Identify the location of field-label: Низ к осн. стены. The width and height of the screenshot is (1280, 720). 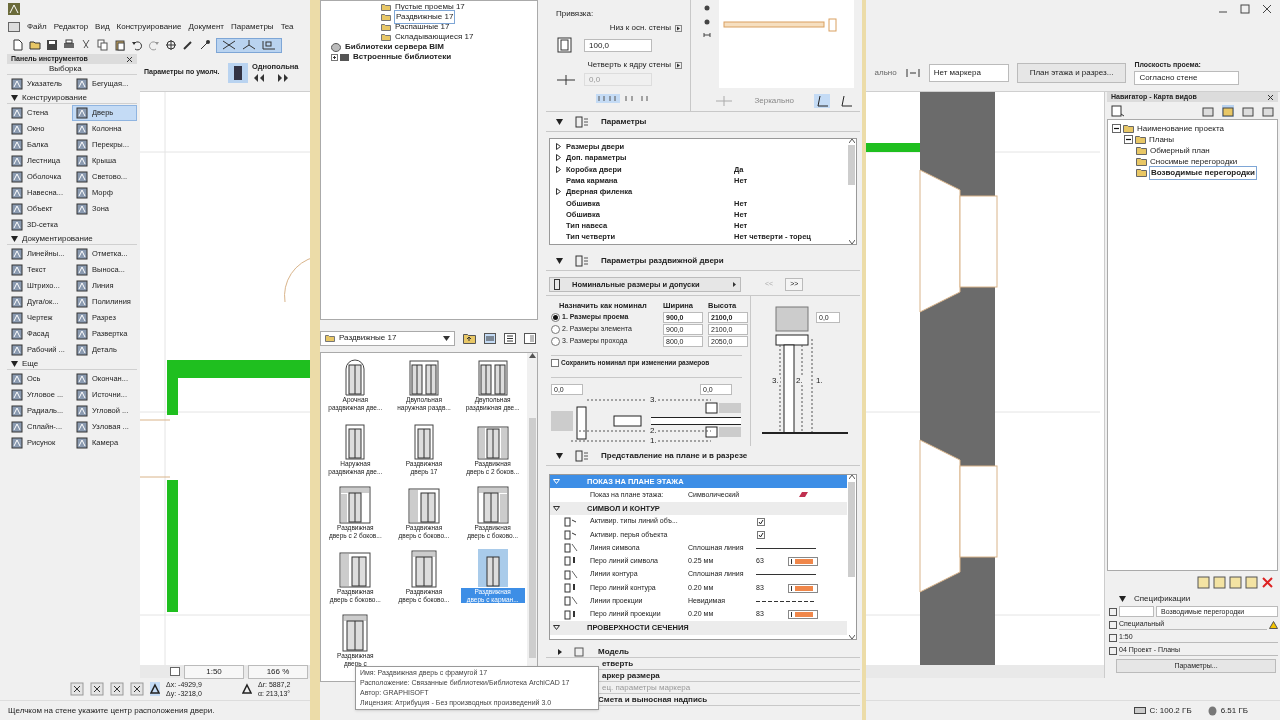
(640, 28).